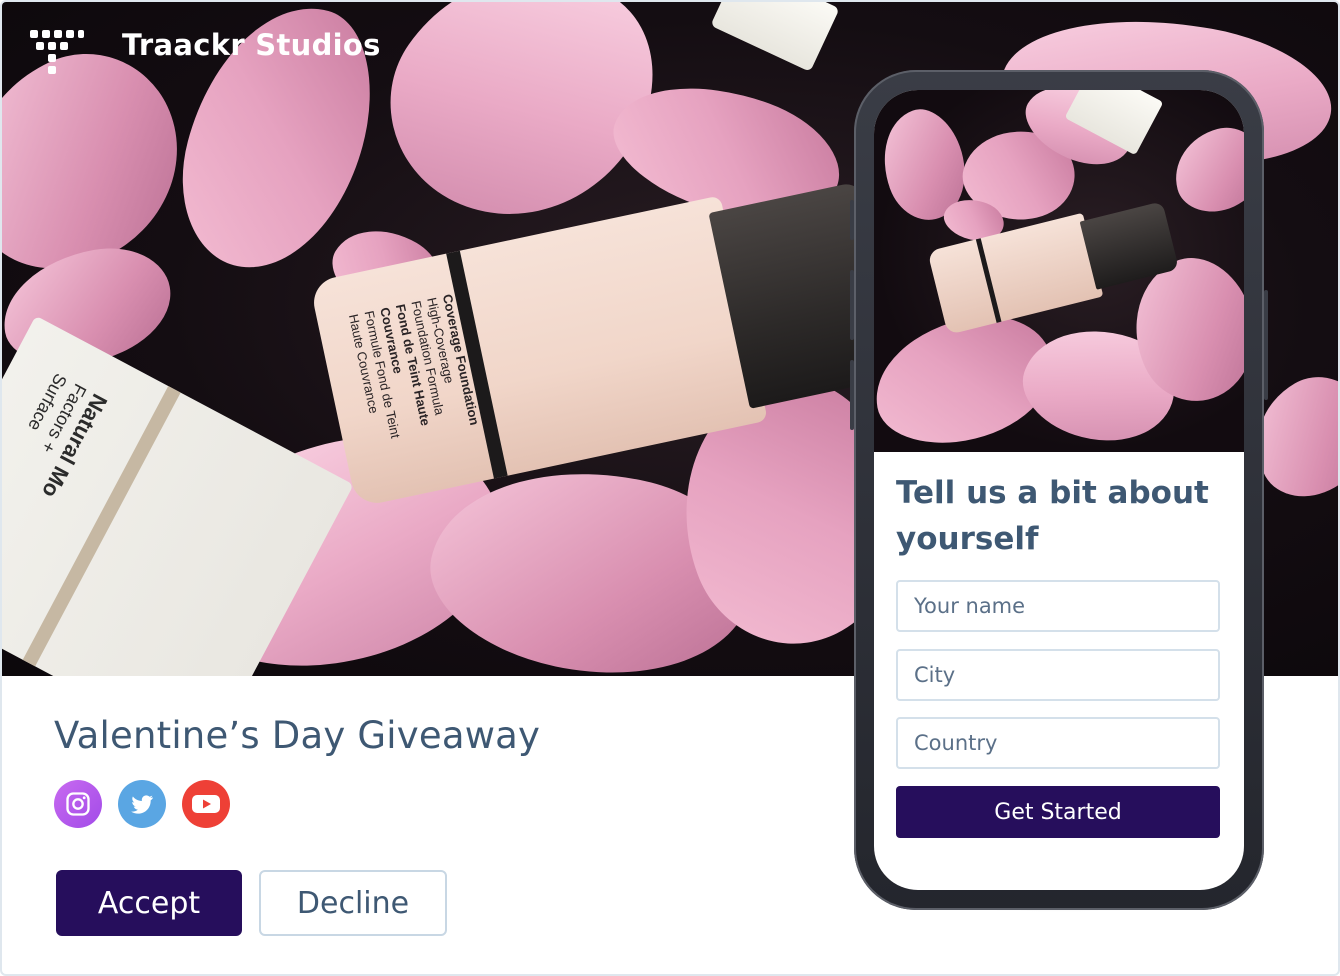 This screenshot has height=976, width=1340. I want to click on phone-hero-image, so click(1059, 271).